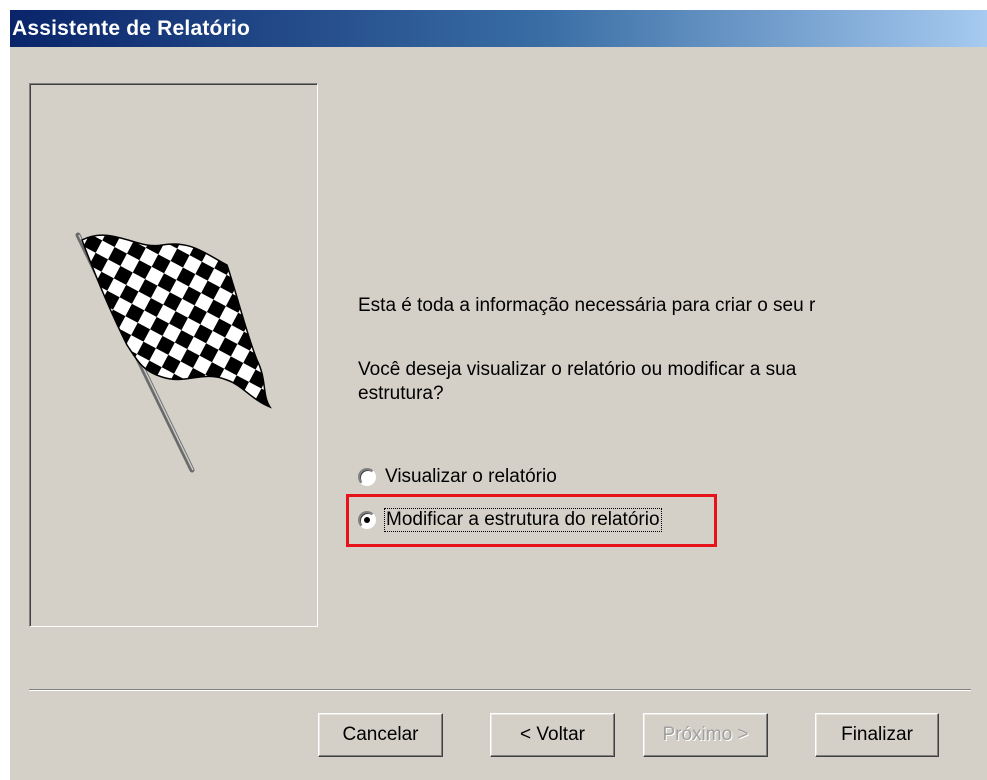 This screenshot has width=987, height=780. Describe the element at coordinates (5, 395) in the screenshot. I see `screen-left-edge` at that location.